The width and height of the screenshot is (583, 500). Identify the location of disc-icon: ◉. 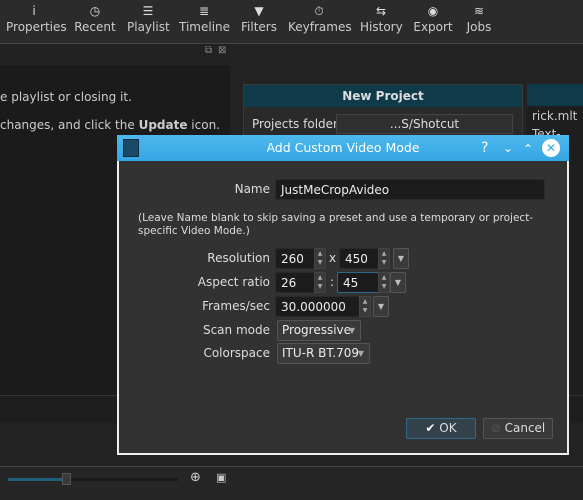
(433, 11).